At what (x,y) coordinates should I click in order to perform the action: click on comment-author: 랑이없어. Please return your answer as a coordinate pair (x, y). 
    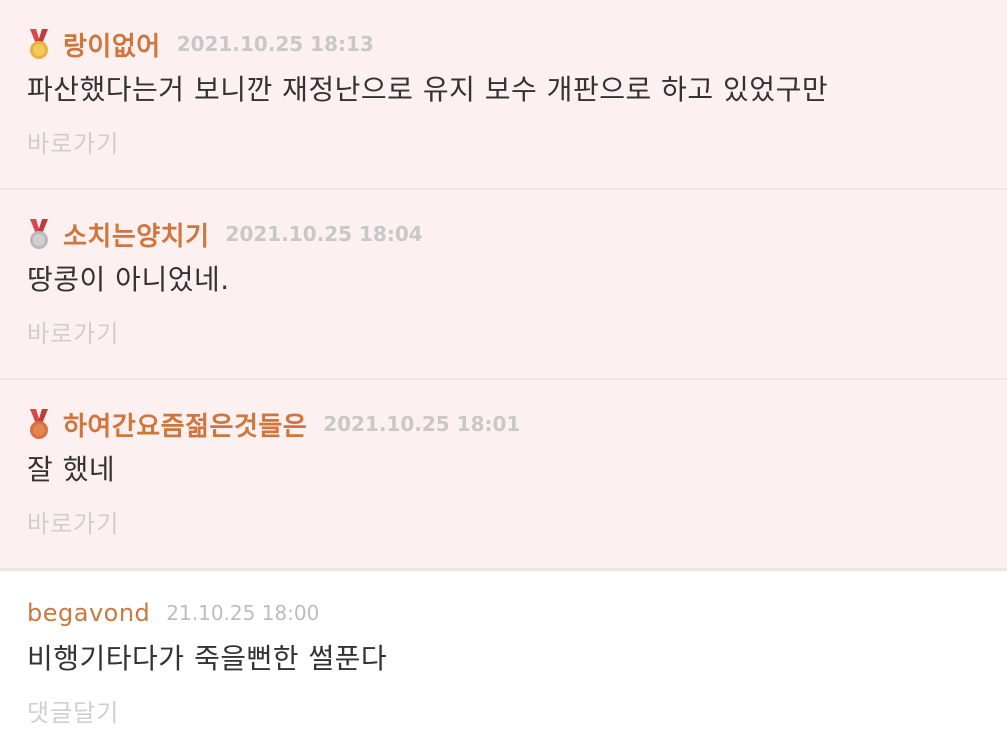
    Looking at the image, I should click on (112, 44).